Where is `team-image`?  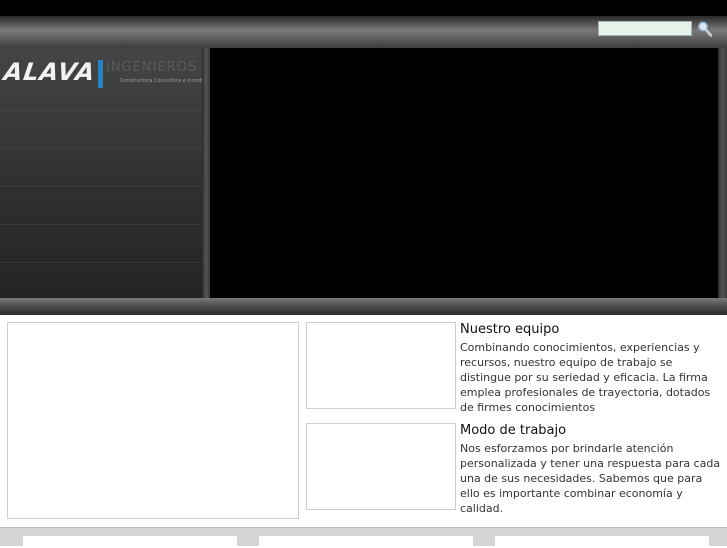
team-image is located at coordinates (381, 365).